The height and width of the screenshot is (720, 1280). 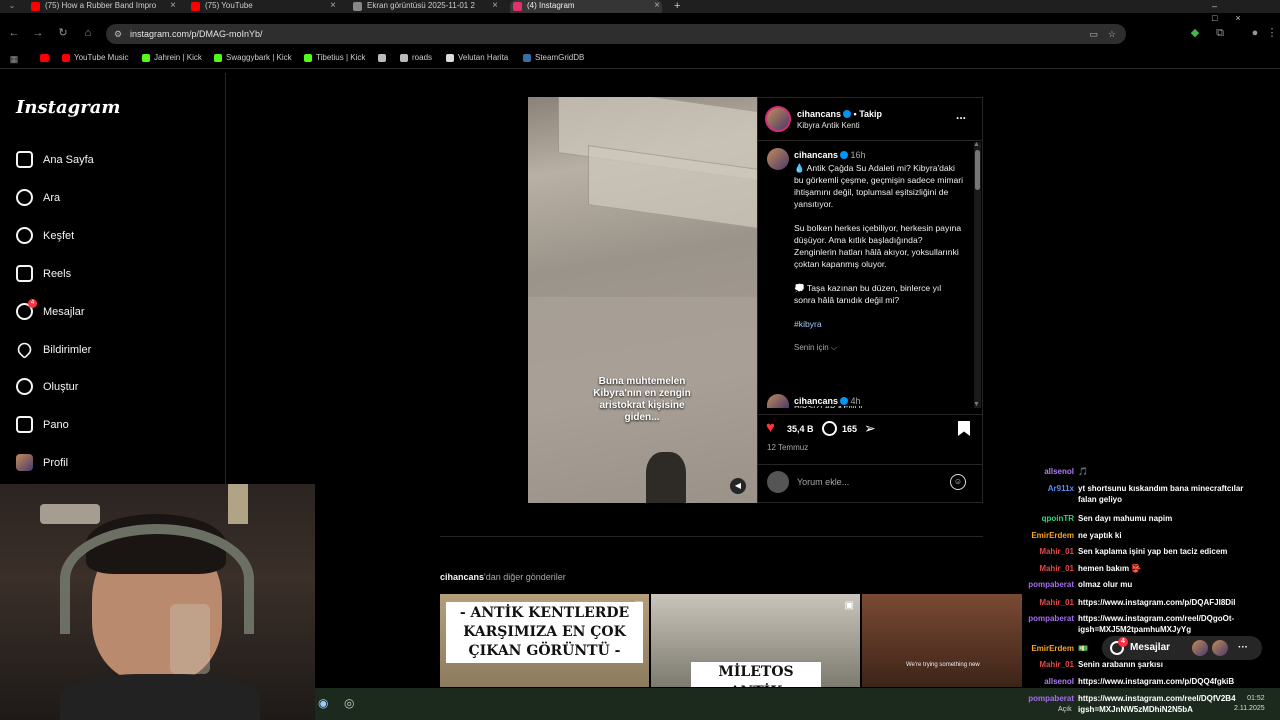 What do you see at coordinates (870, 428) in the screenshot?
I see `share-icon: ➢` at bounding box center [870, 428].